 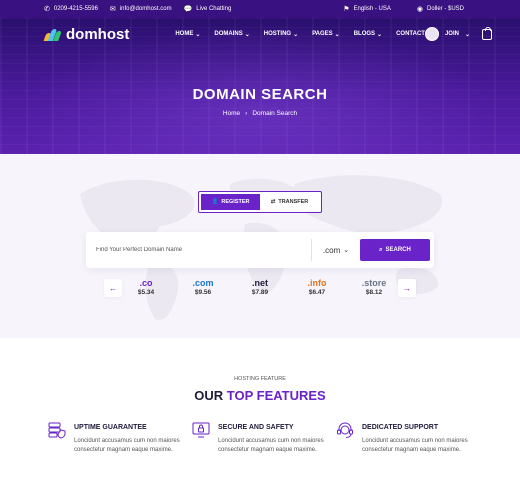 What do you see at coordinates (276, 395) in the screenshot?
I see `section-title-accent: TOP FEATURES` at bounding box center [276, 395].